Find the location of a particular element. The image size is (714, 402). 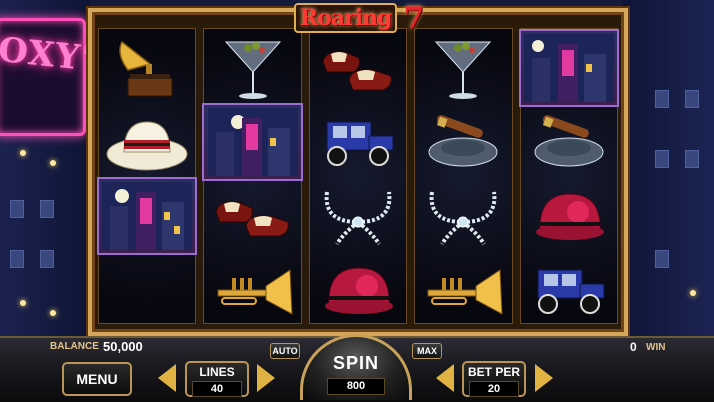

spin-label: SPIN is located at coordinates (355, 363).